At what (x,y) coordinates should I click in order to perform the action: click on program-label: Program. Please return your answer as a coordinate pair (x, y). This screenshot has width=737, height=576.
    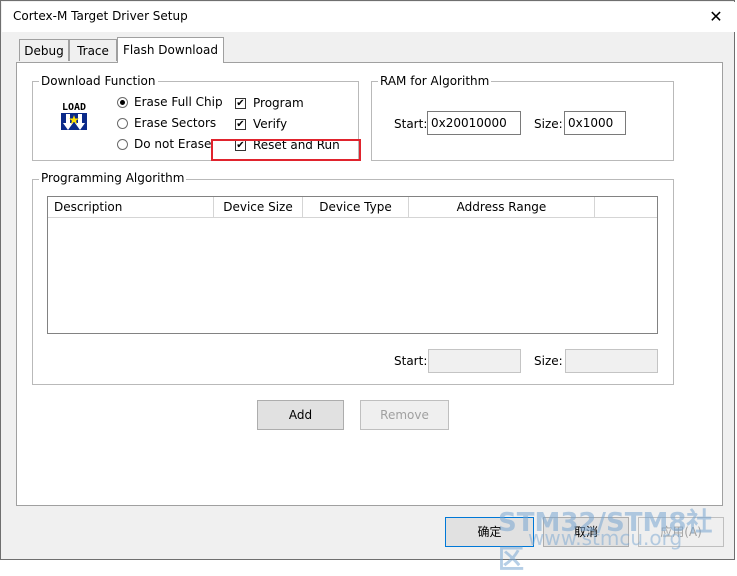
    Looking at the image, I should click on (278, 103).